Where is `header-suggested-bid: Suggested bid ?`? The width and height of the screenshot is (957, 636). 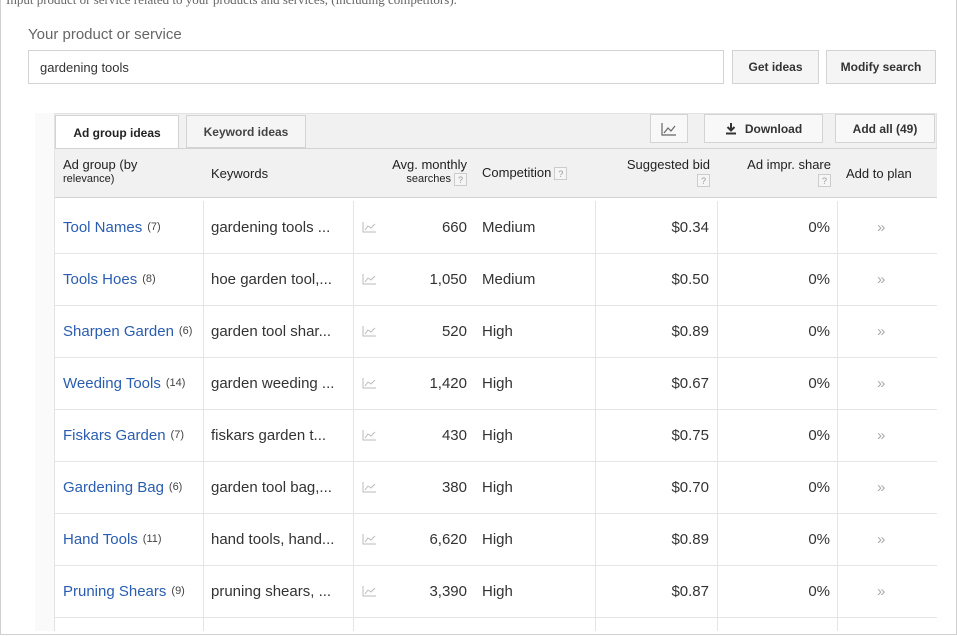 header-suggested-bid: Suggested bid ? is located at coordinates (660, 172).